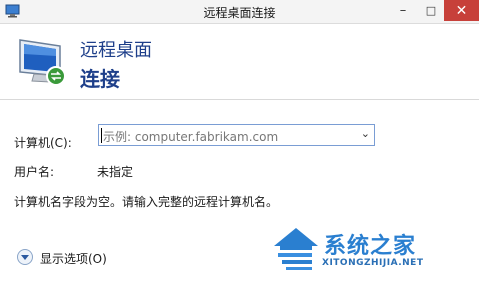  Describe the element at coordinates (461, 10) in the screenshot. I see `close-button: ✕` at that location.